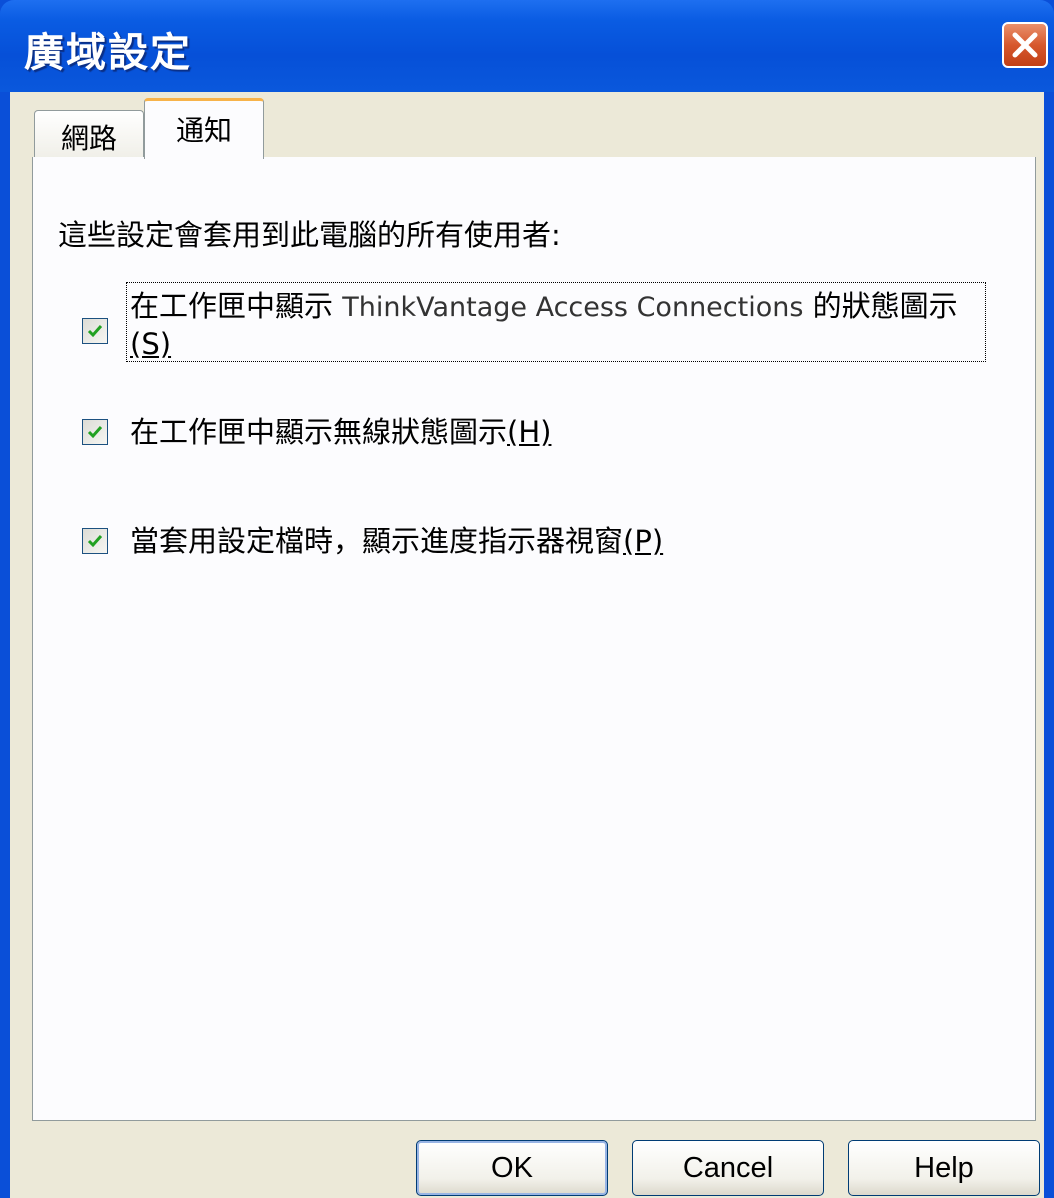 This screenshot has height=1198, width=1054. What do you see at coordinates (88, 138) in the screenshot?
I see `tab-network-label: 網路` at bounding box center [88, 138].